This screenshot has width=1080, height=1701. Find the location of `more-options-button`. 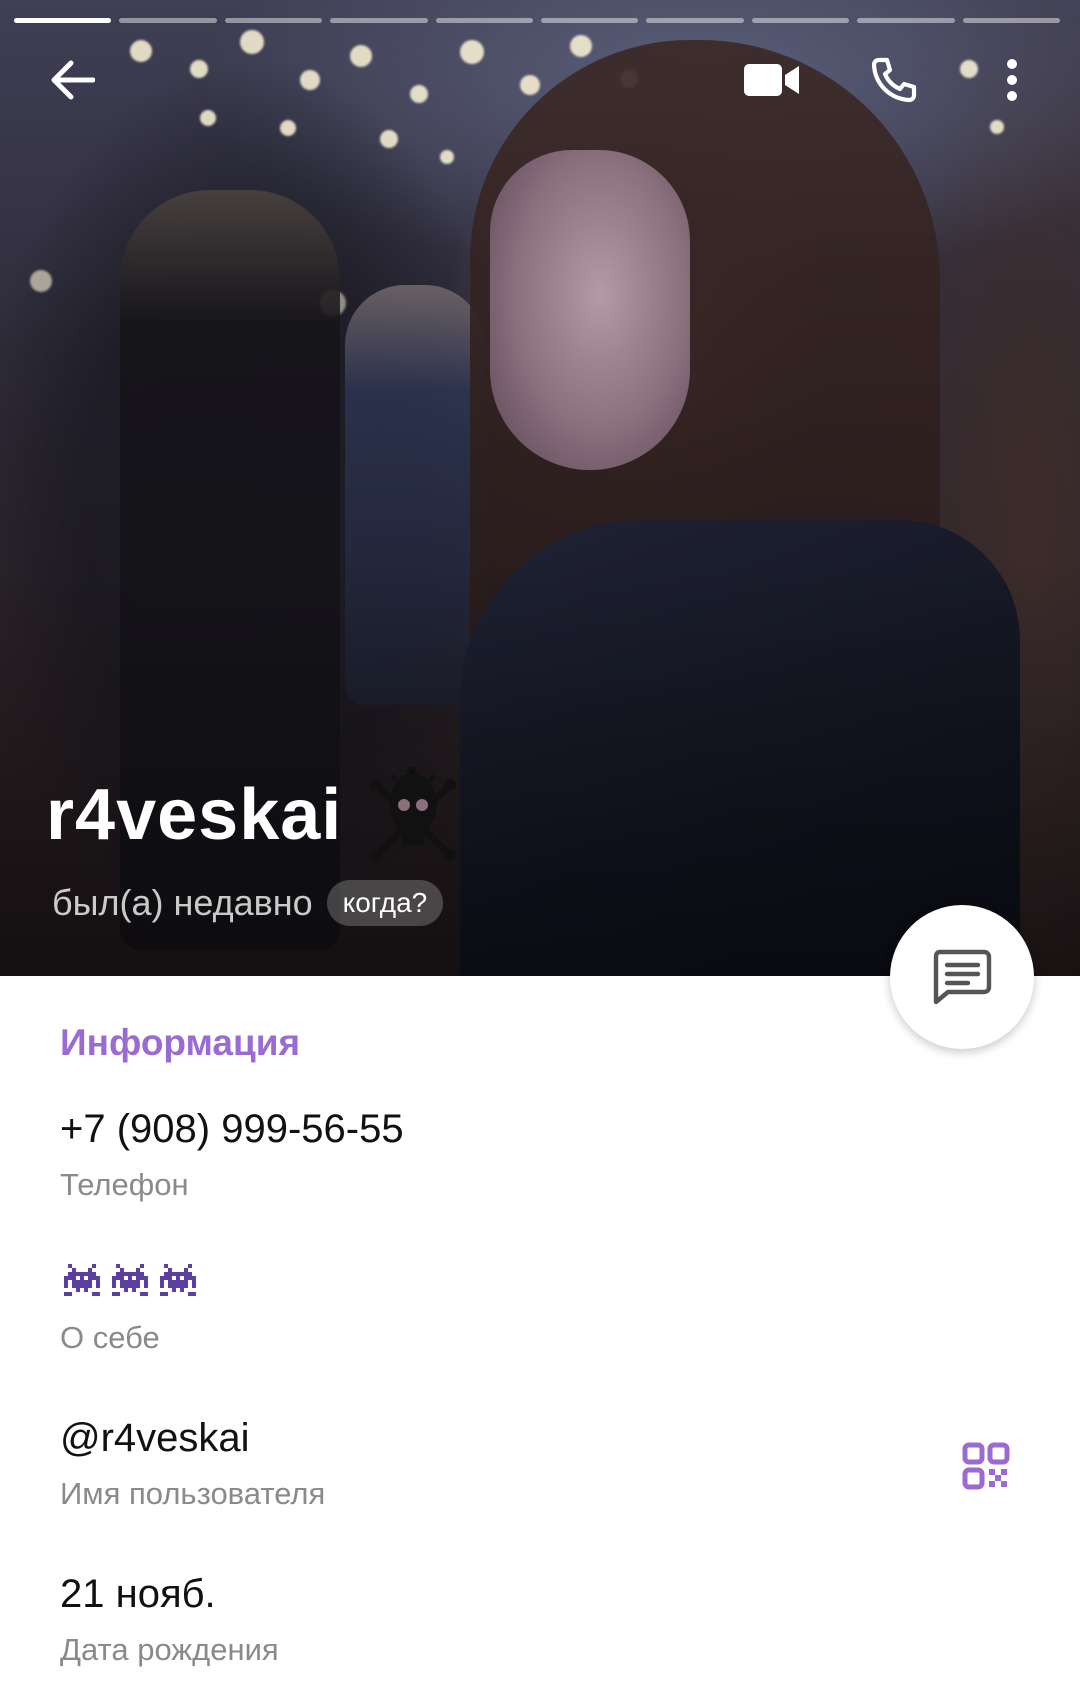

more-options-button is located at coordinates (1012, 80).